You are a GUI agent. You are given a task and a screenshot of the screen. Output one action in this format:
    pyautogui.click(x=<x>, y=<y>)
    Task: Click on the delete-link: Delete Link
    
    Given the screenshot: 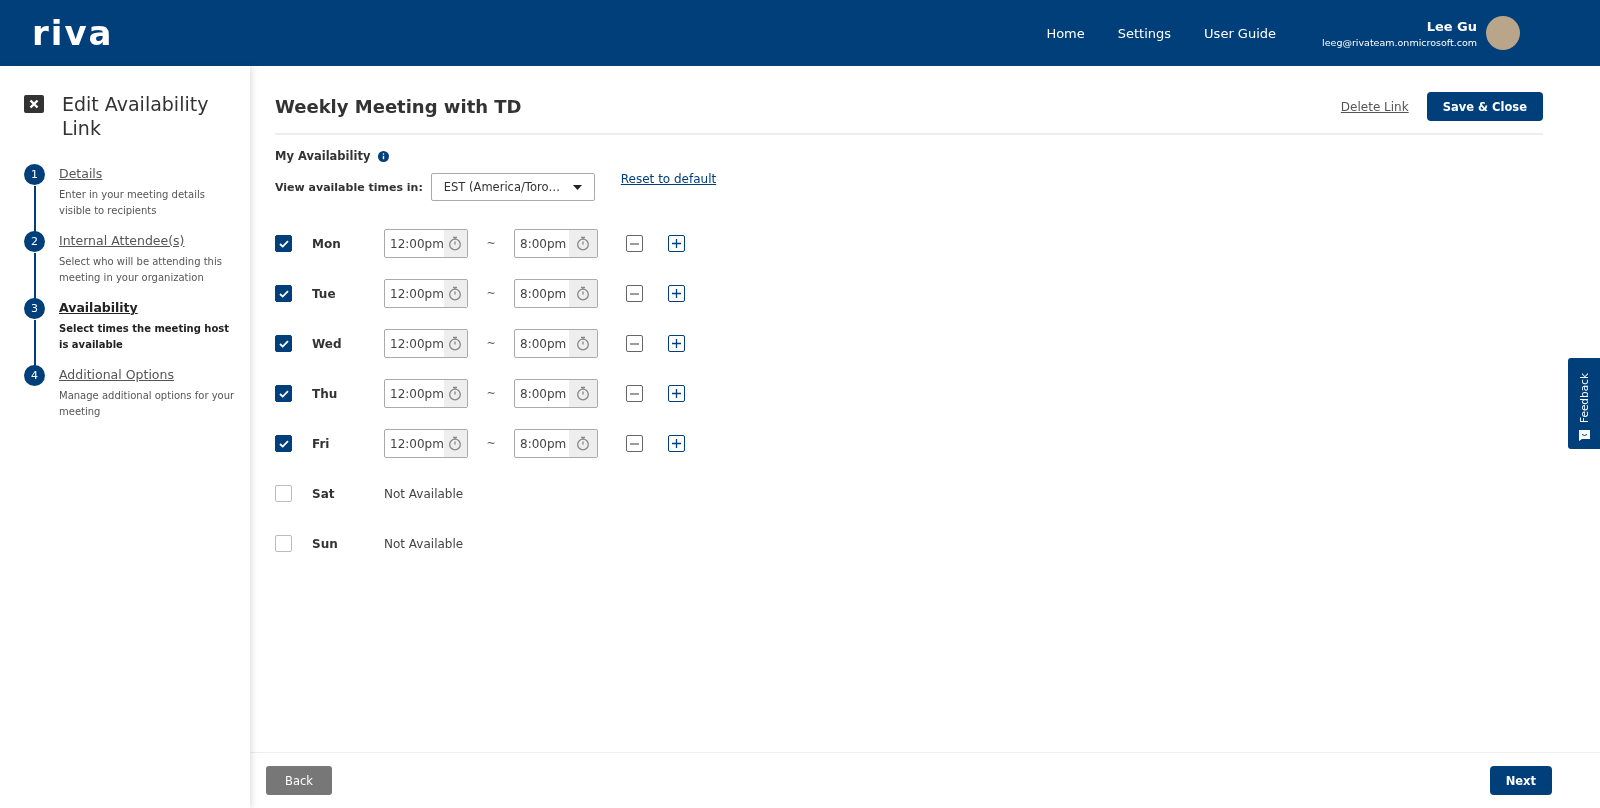 What is the action you would take?
    pyautogui.click(x=1374, y=106)
    